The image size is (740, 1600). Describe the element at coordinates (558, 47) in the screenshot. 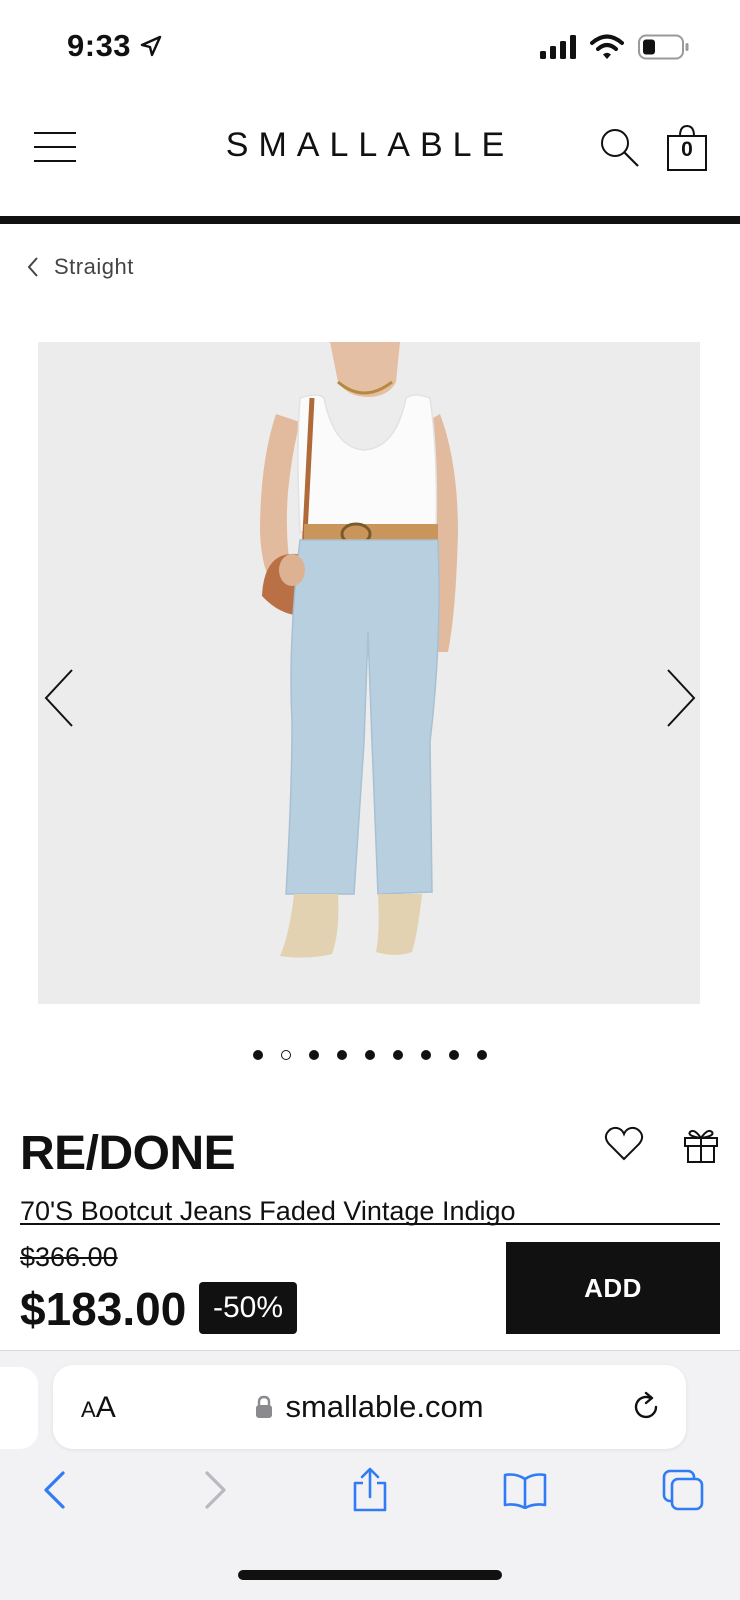

I see `cellular-signal-icon` at that location.